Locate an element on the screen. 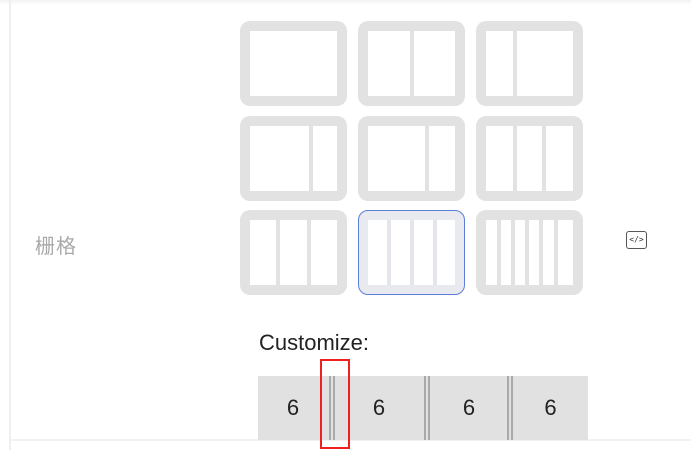 This screenshot has height=450, width=691. customize-label: Customize: is located at coordinates (314, 342).